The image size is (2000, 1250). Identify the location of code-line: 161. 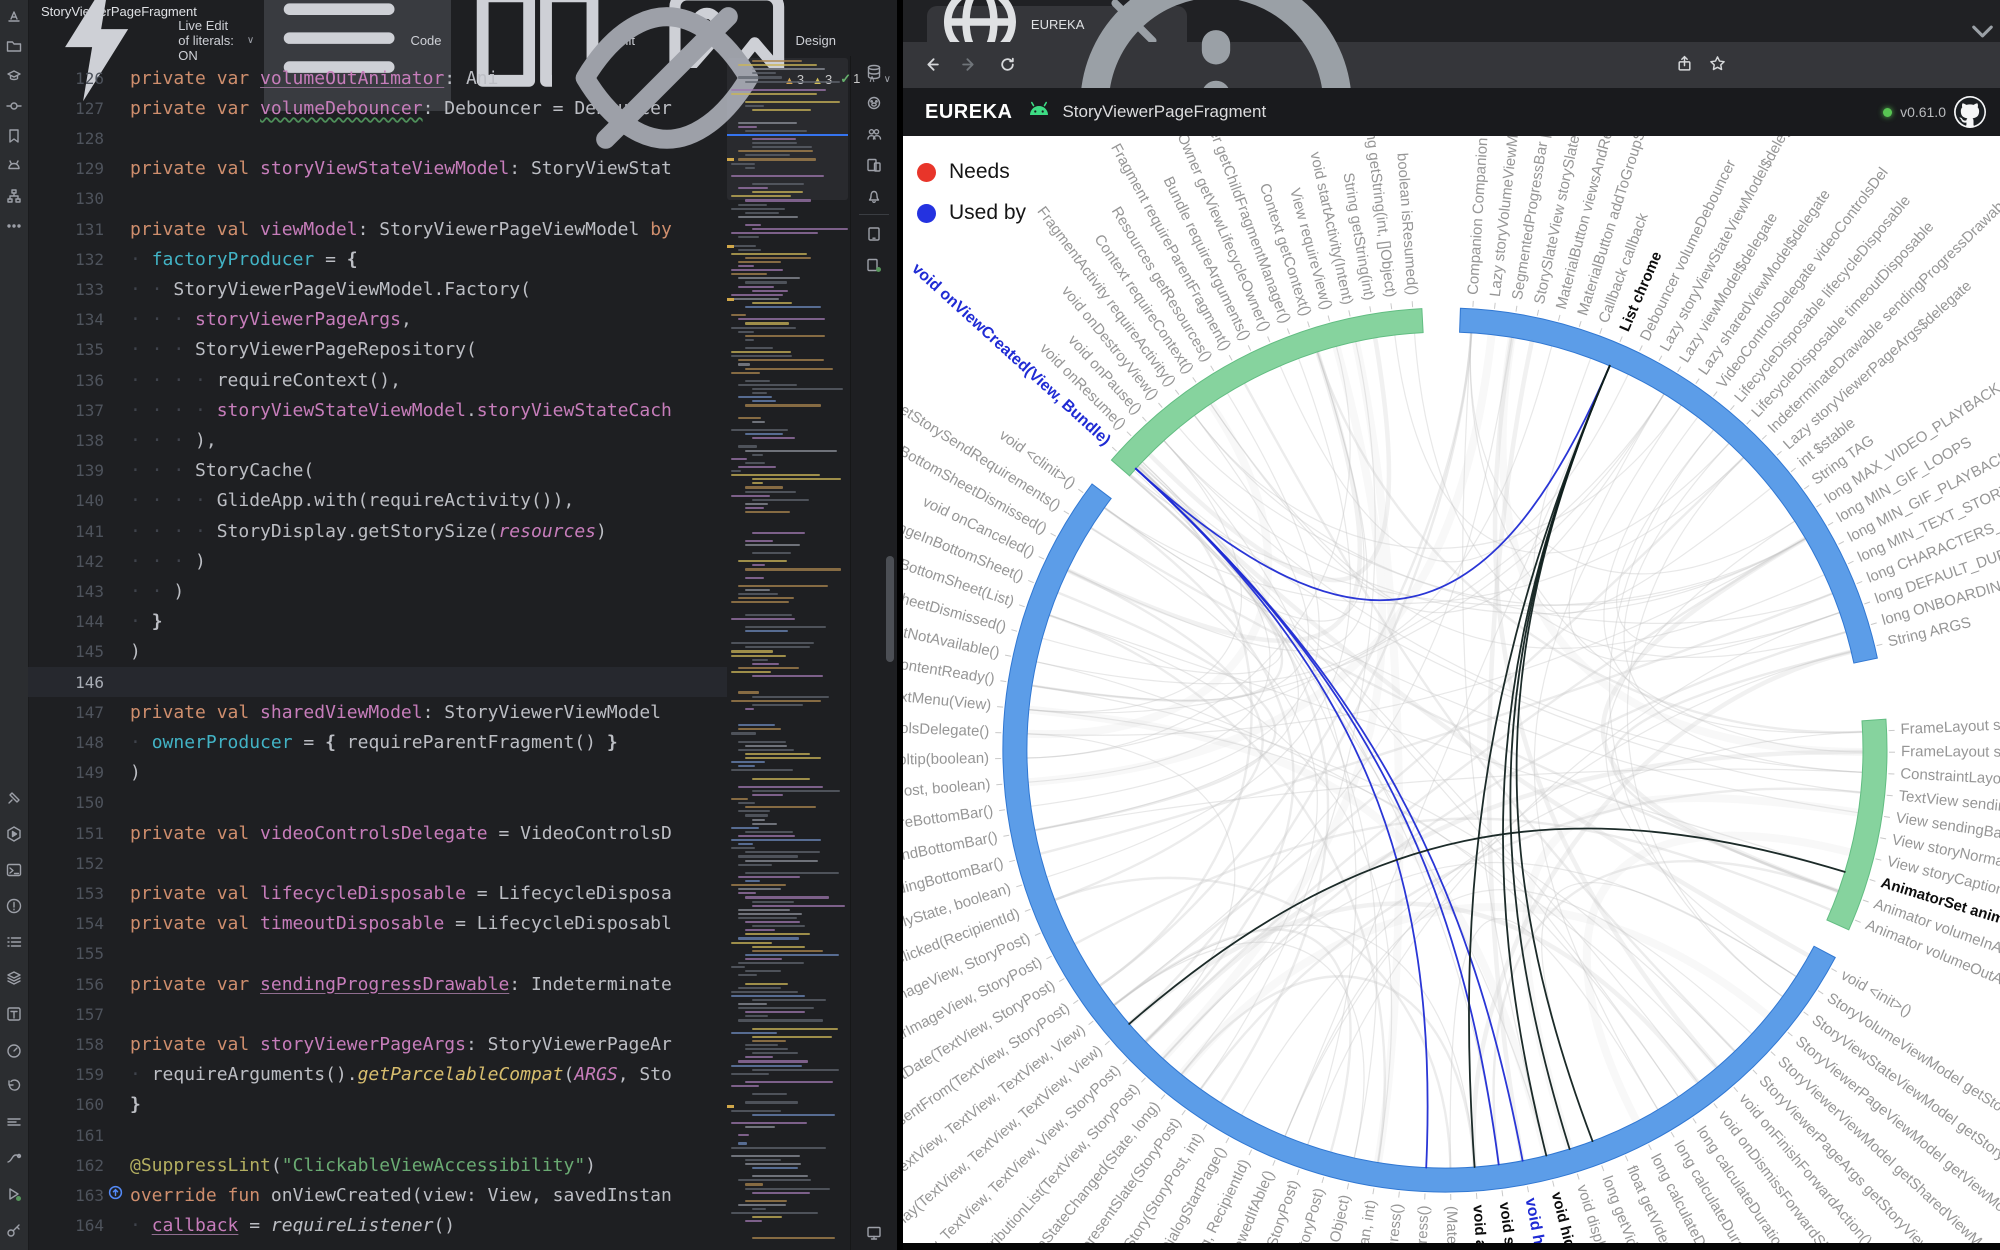
(377, 1135).